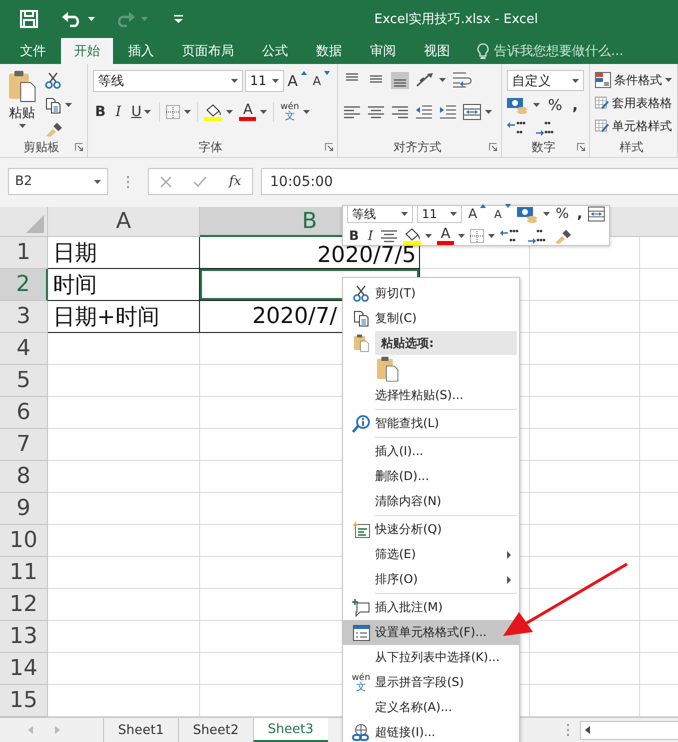 The height and width of the screenshot is (742, 678). What do you see at coordinates (119, 112) in the screenshot?
I see `italic-button: I` at bounding box center [119, 112].